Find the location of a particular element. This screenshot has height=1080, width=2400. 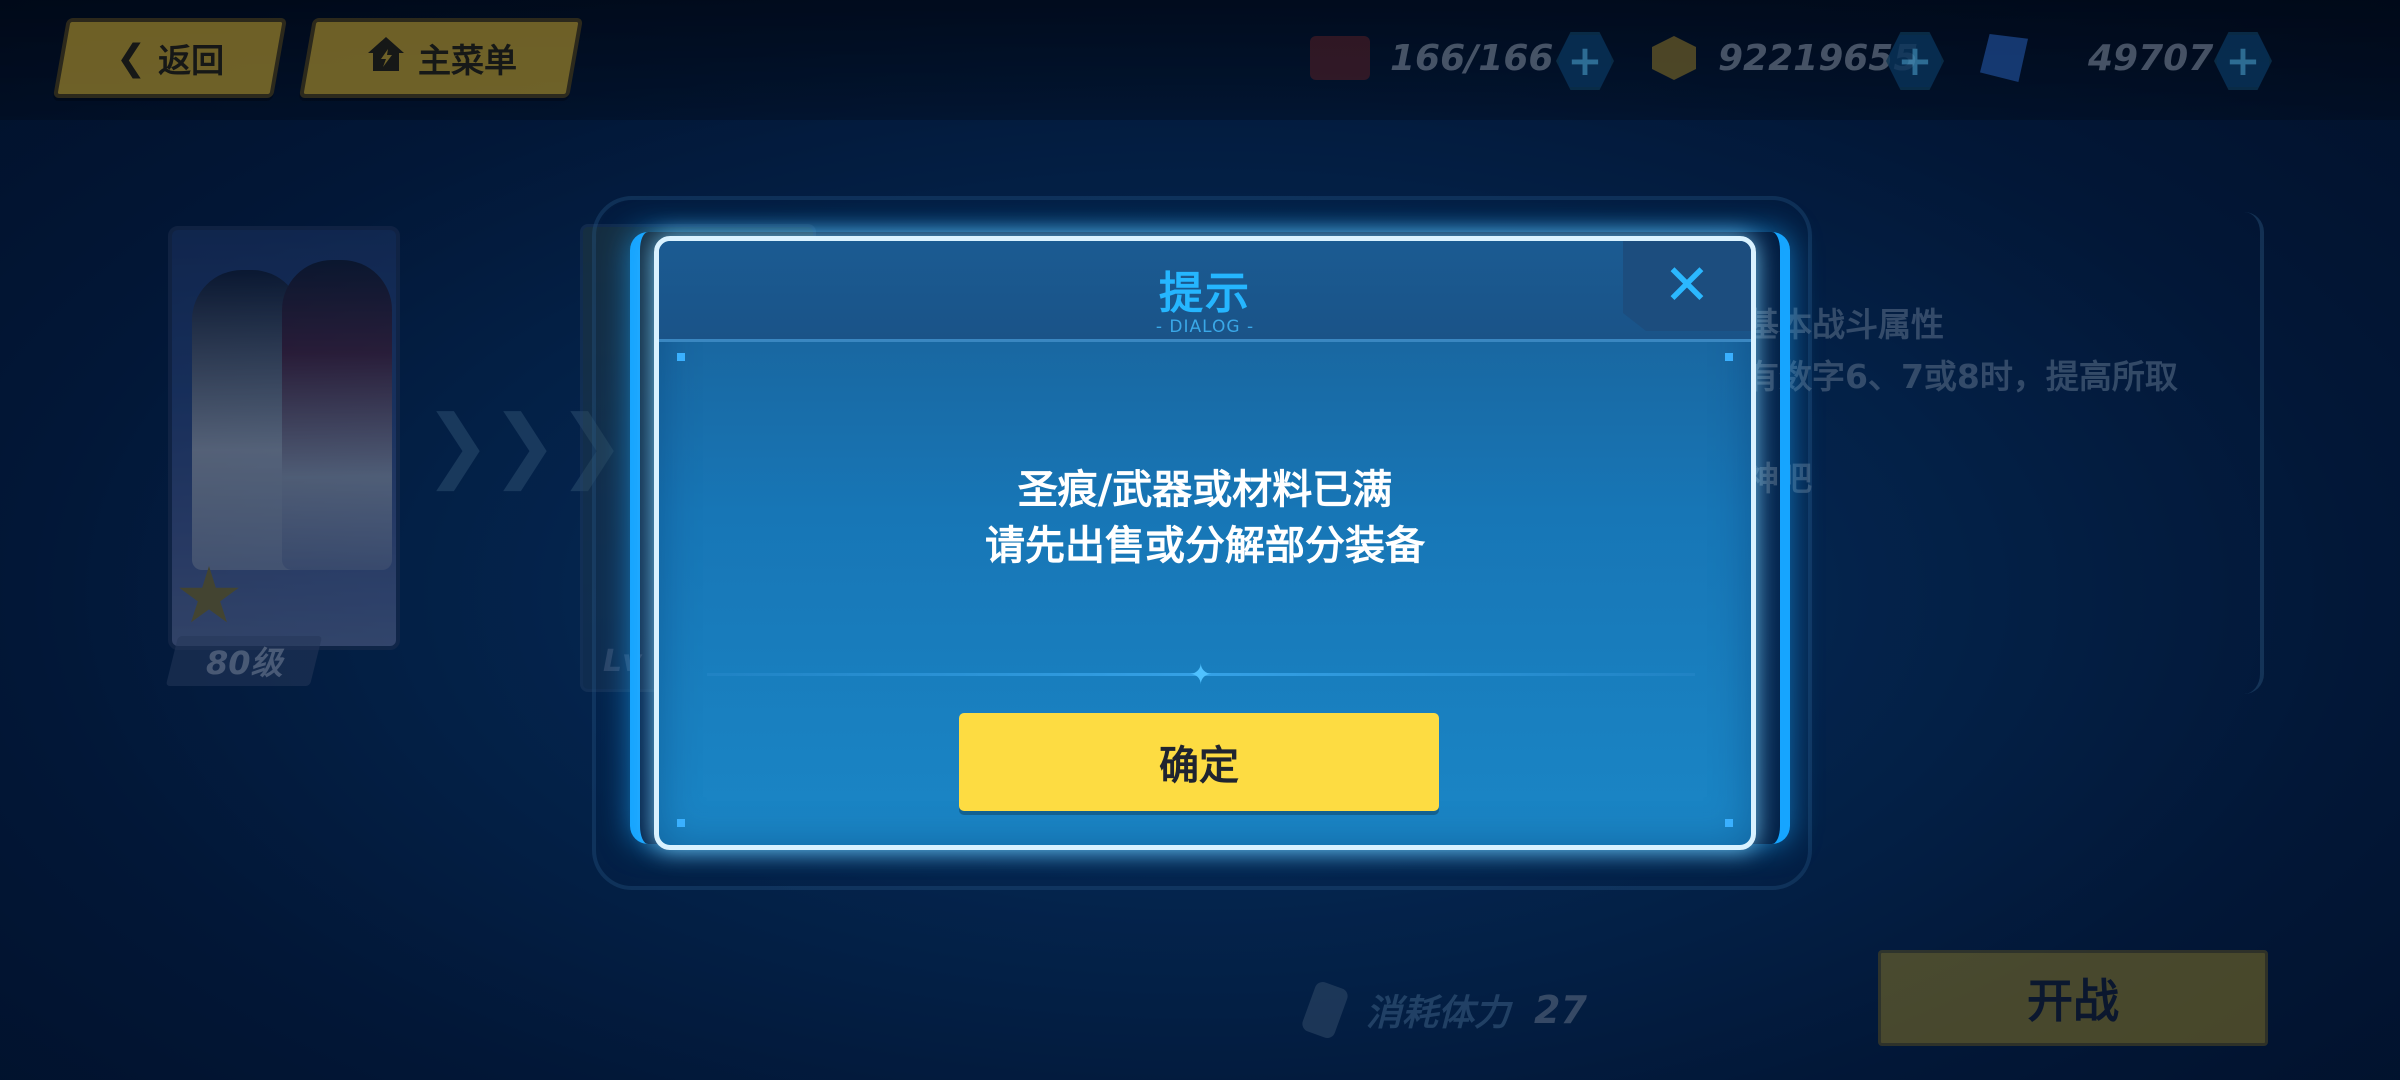

confirm-button: 确定 is located at coordinates (1199, 762).